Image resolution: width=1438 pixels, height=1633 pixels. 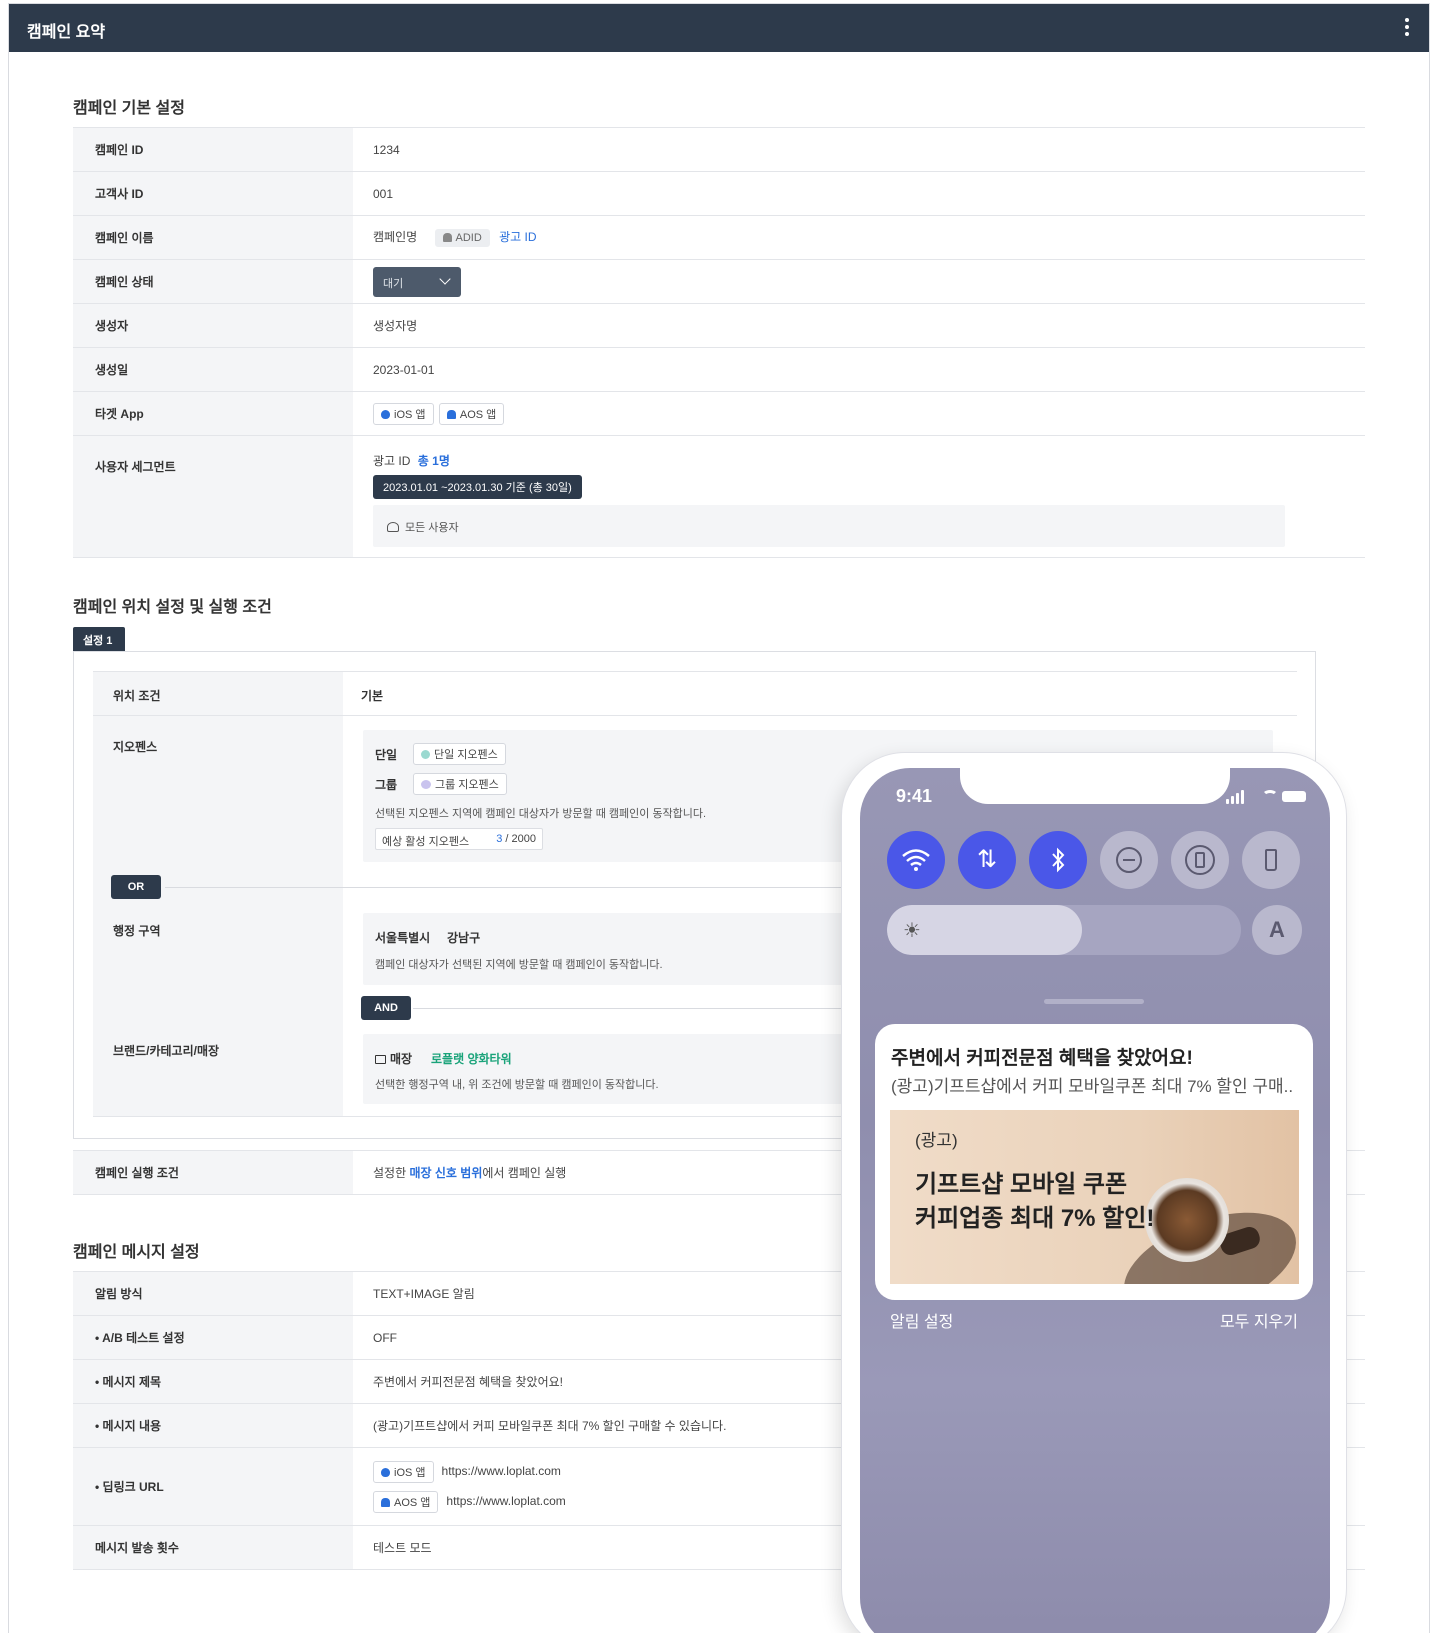 I want to click on row-label: 캠페인 ID, so click(x=213, y=149).